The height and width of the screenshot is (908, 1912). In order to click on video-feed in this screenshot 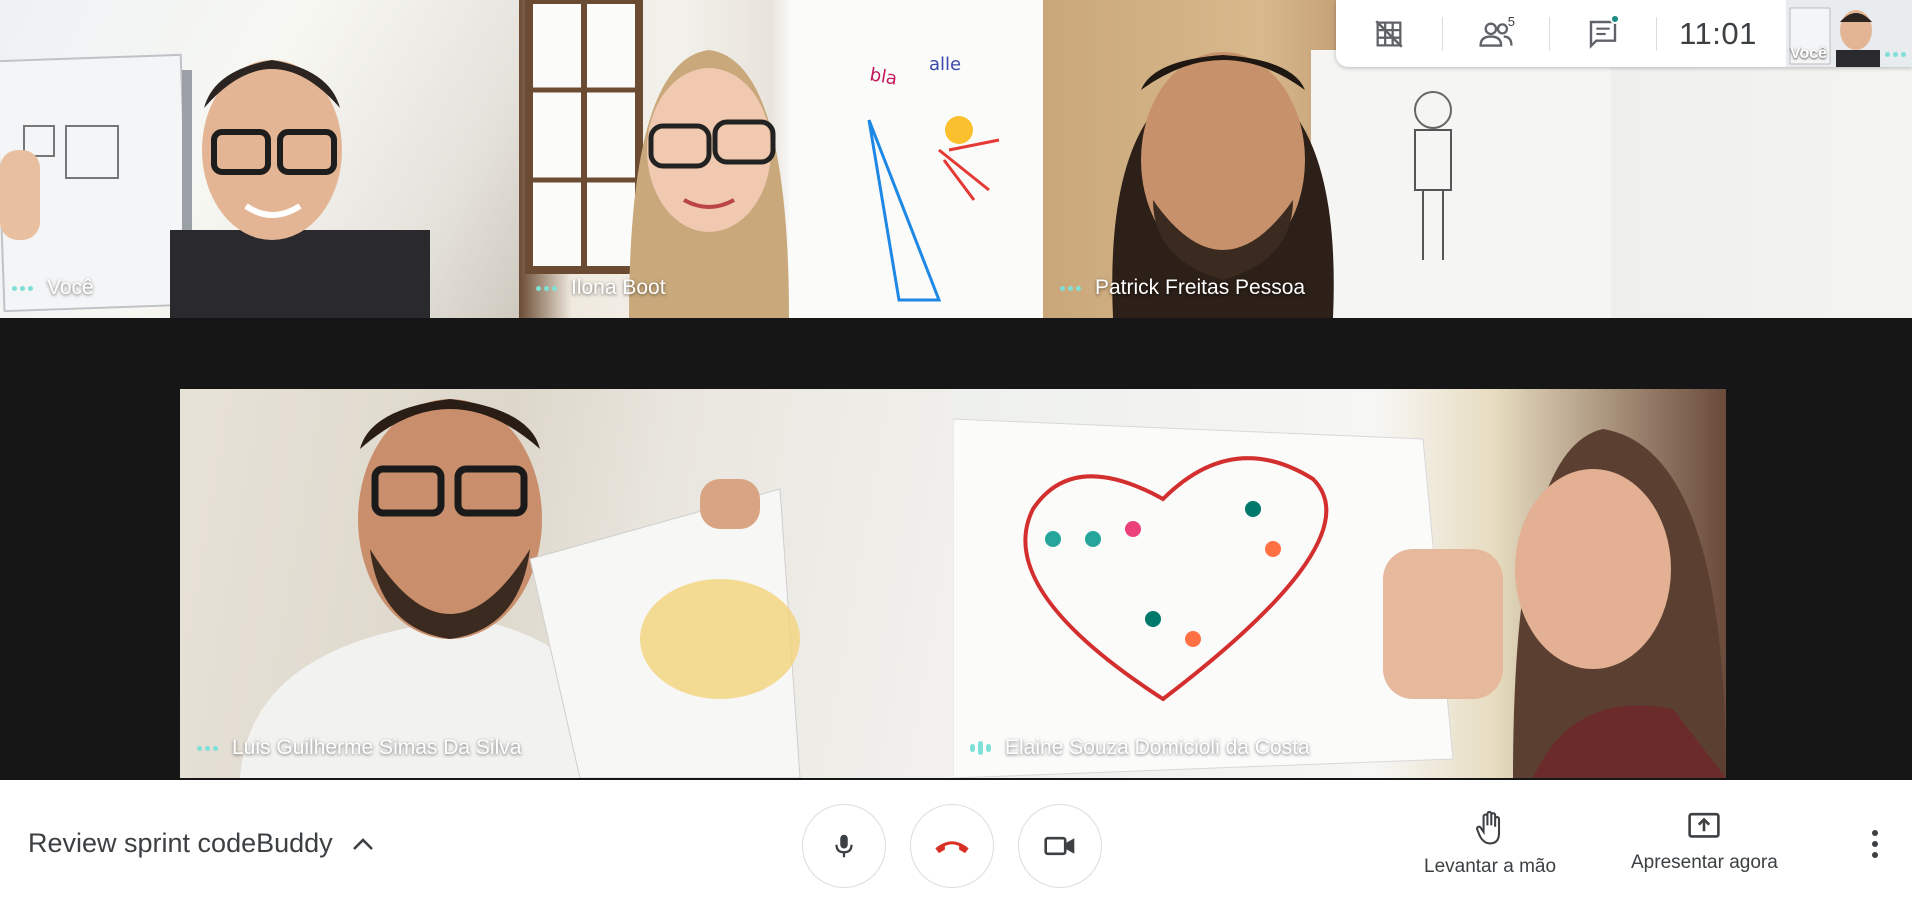, I will do `click(259, 159)`.